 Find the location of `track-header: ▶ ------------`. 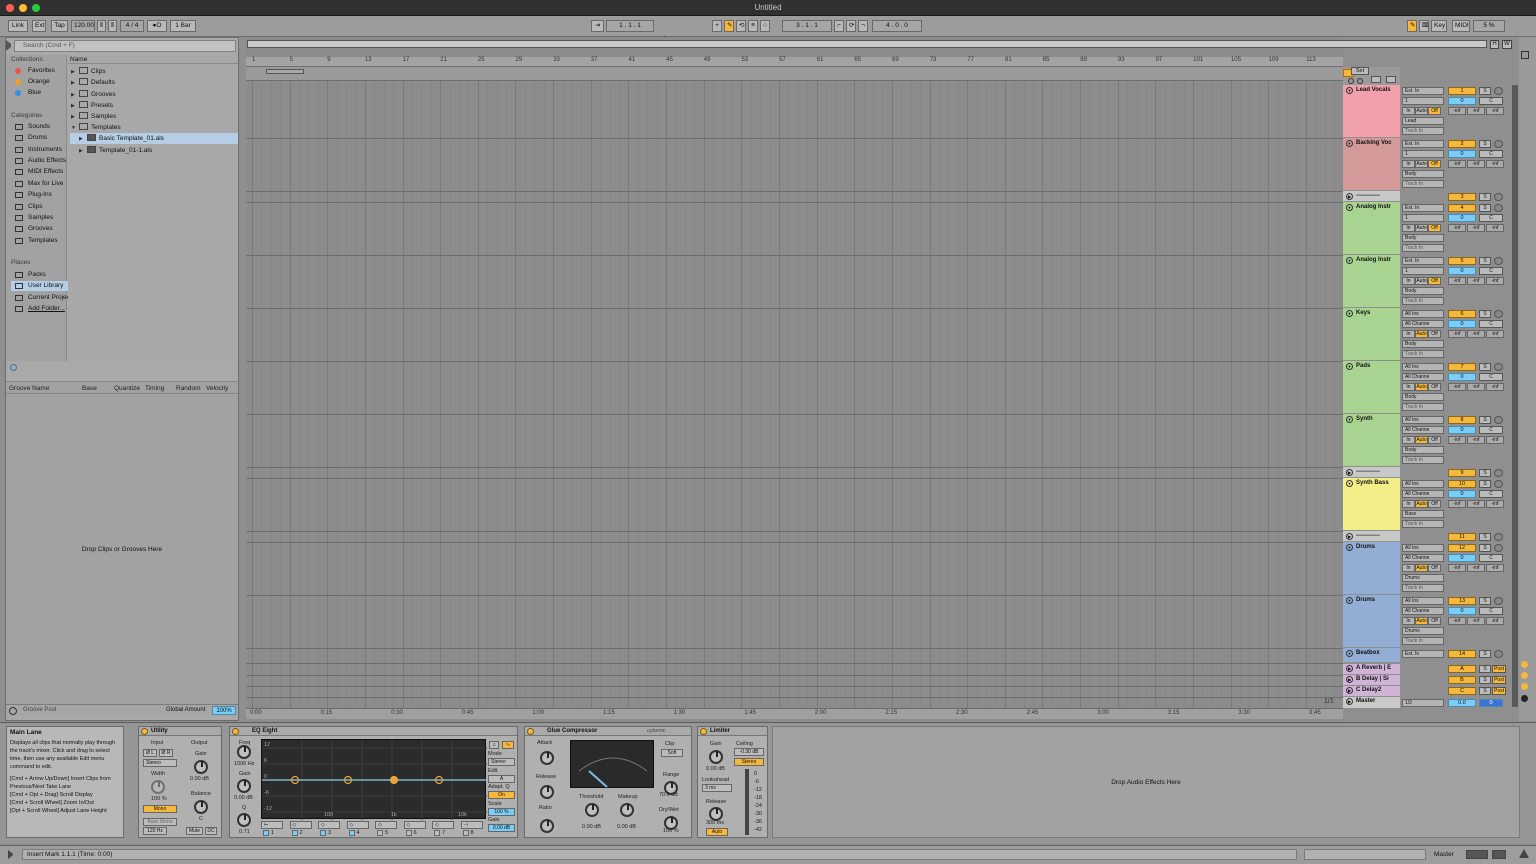

track-header: ▶ ------------ is located at coordinates (1371, 536).